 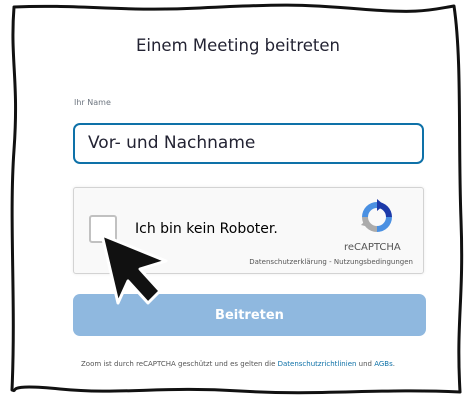 I want to click on name-input-value: Vor- und Nachname, so click(x=172, y=143).